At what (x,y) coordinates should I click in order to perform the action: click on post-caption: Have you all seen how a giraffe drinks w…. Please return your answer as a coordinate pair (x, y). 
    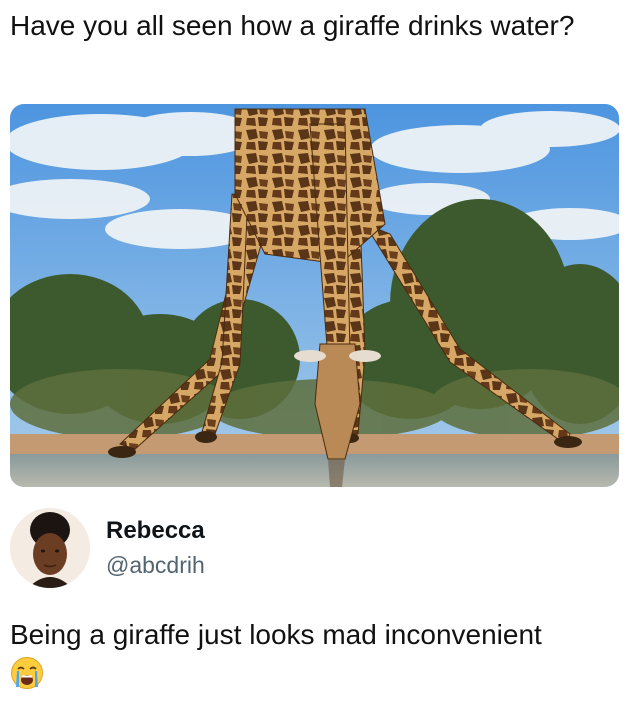
    Looking at the image, I should click on (292, 25).